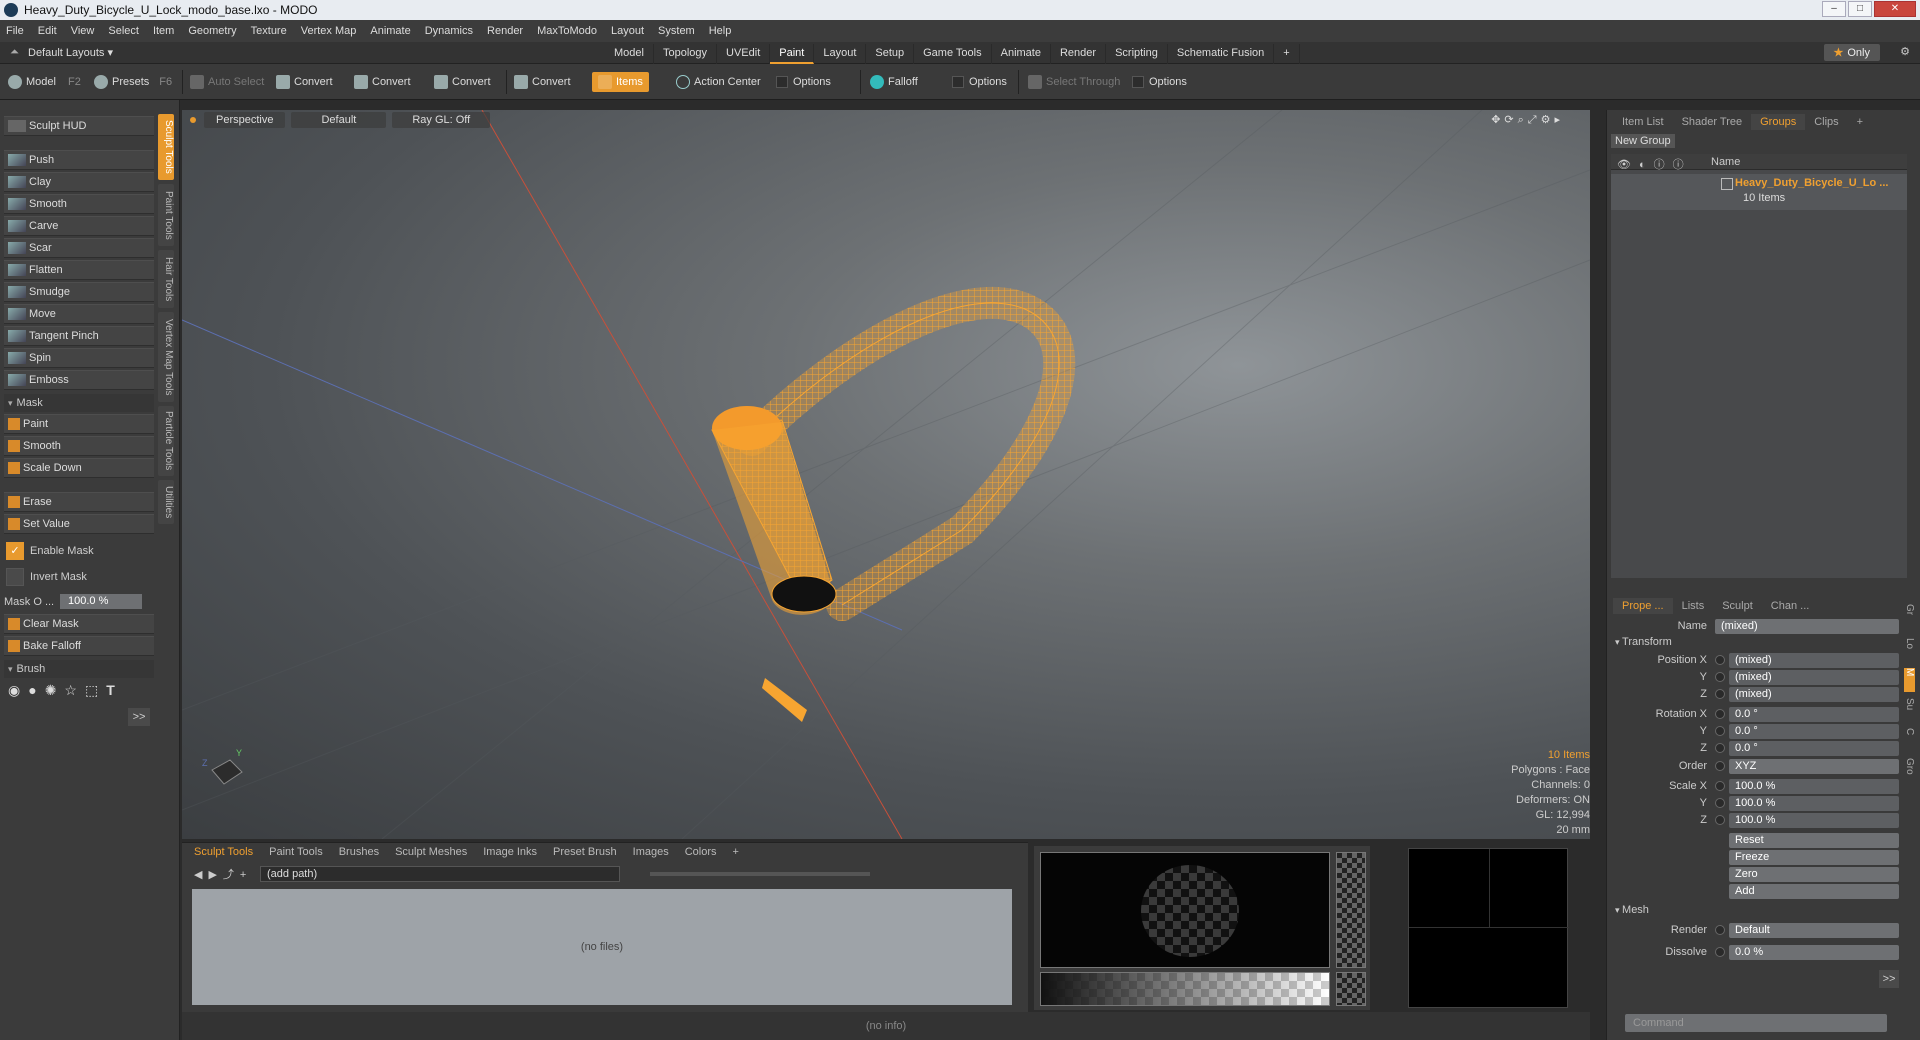  Describe the element at coordinates (1756, 1023) in the screenshot. I see `command-input: Command` at that location.